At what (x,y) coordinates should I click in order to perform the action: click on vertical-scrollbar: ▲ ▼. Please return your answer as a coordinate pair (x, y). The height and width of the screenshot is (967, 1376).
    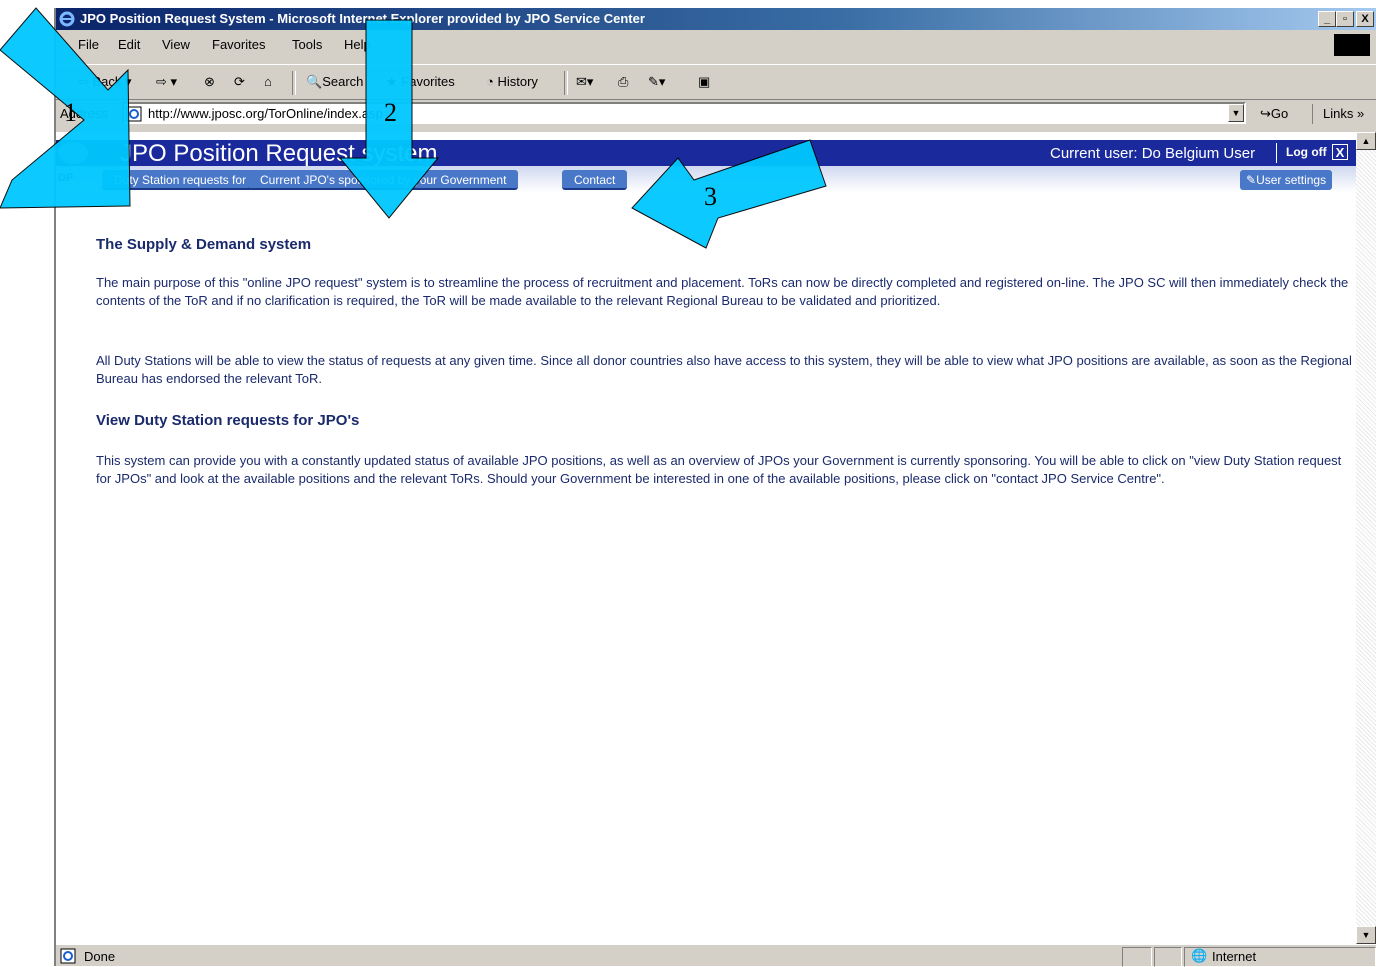
    Looking at the image, I should click on (1366, 538).